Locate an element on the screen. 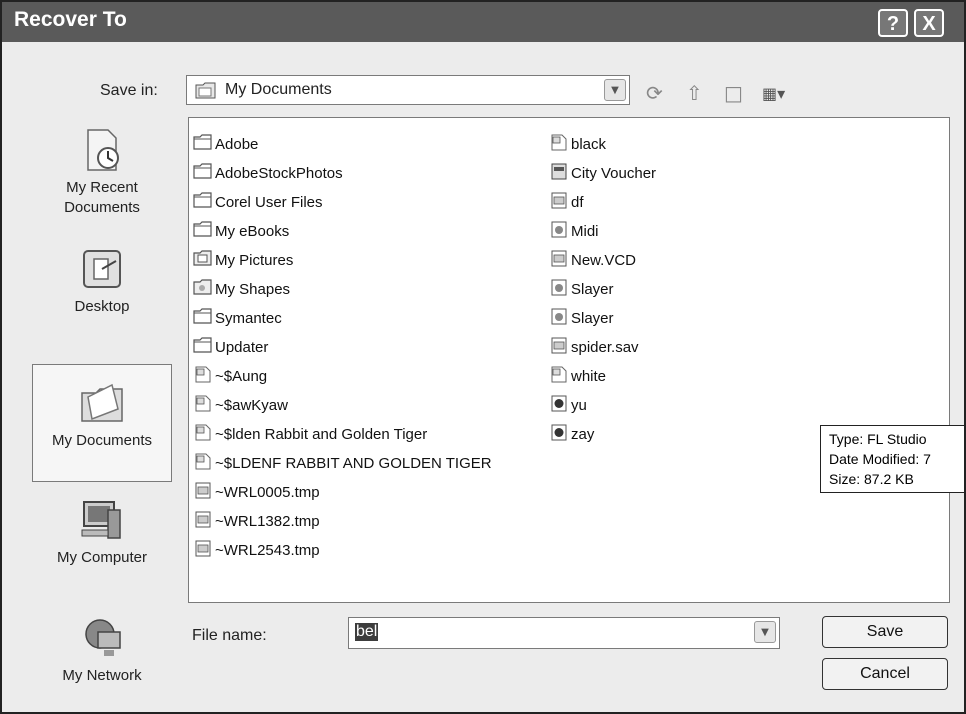 This screenshot has width=966, height=714. file-item: My Shapes is located at coordinates (342, 289).